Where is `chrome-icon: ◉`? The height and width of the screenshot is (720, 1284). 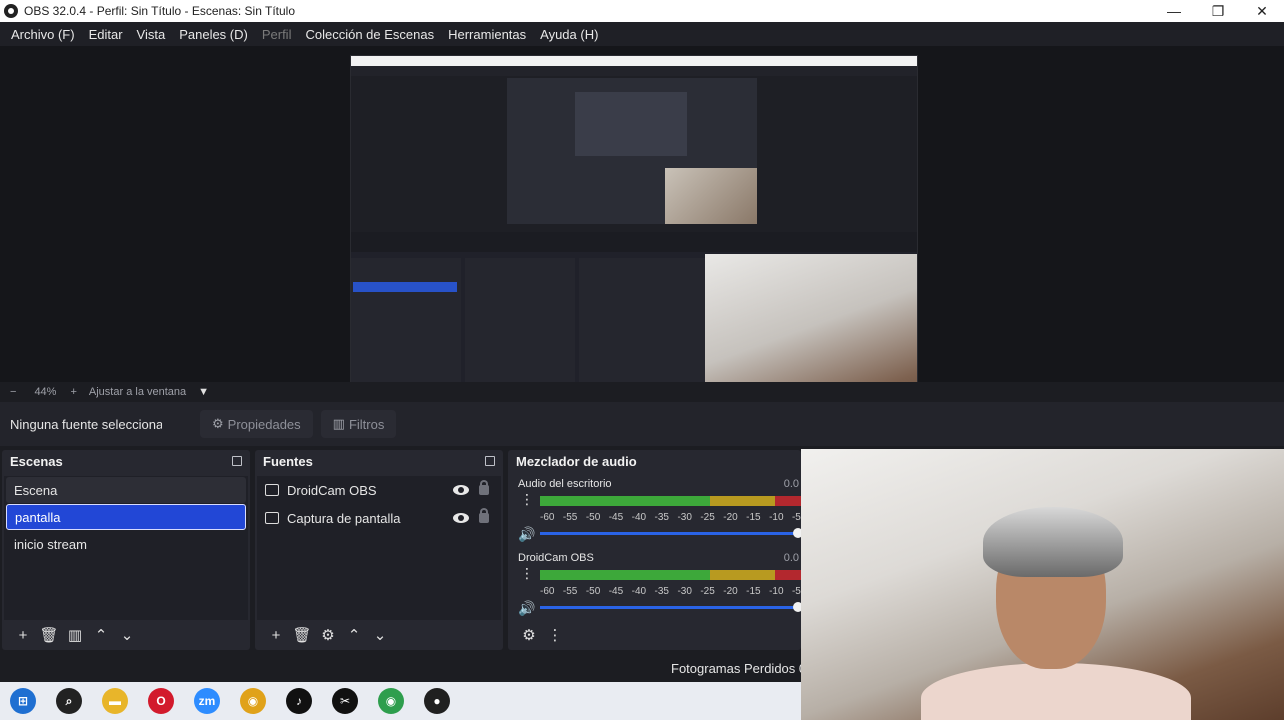 chrome-icon: ◉ is located at coordinates (253, 701).